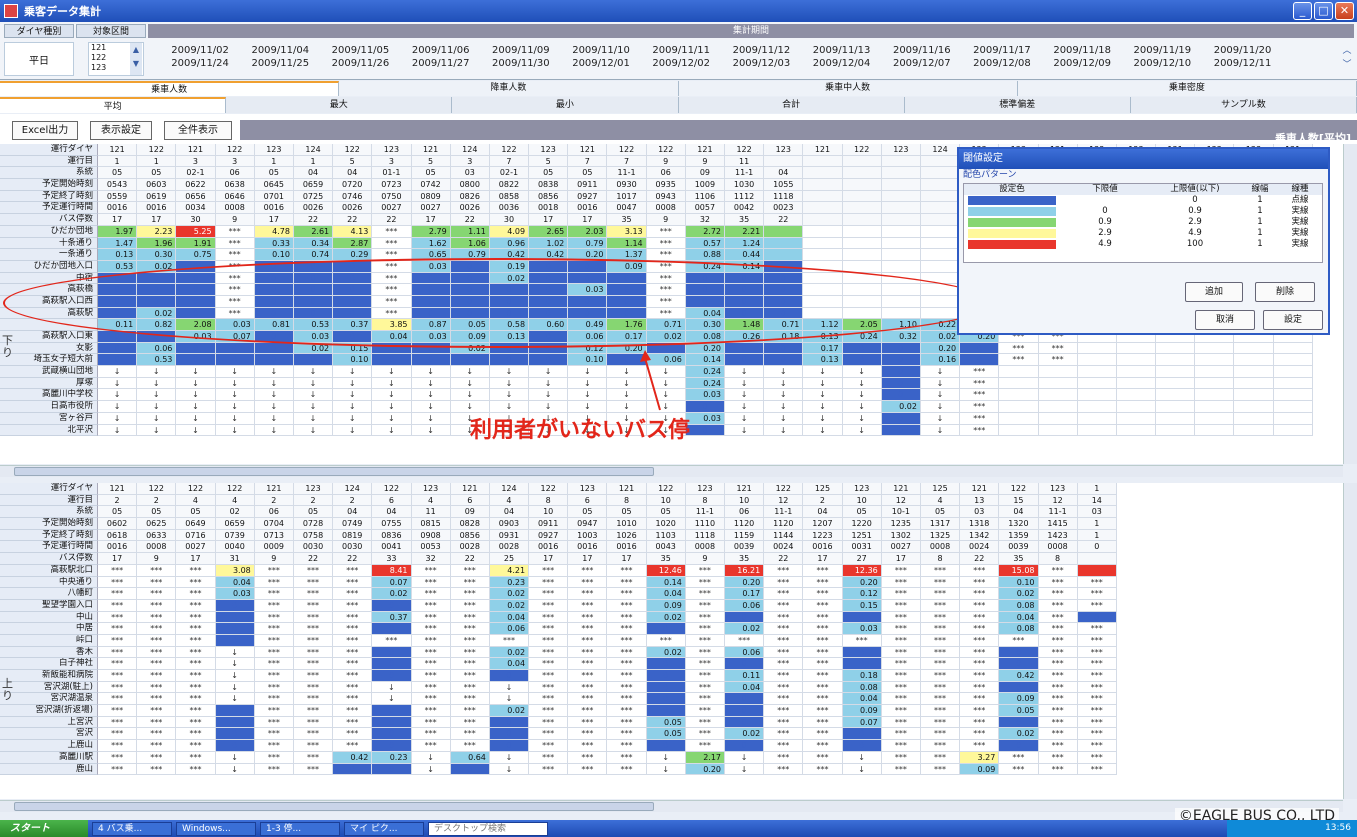 The width and height of the screenshot is (1357, 837). What do you see at coordinates (705, 196) in the screenshot?
I see `table-cell: 1106` at bounding box center [705, 196].